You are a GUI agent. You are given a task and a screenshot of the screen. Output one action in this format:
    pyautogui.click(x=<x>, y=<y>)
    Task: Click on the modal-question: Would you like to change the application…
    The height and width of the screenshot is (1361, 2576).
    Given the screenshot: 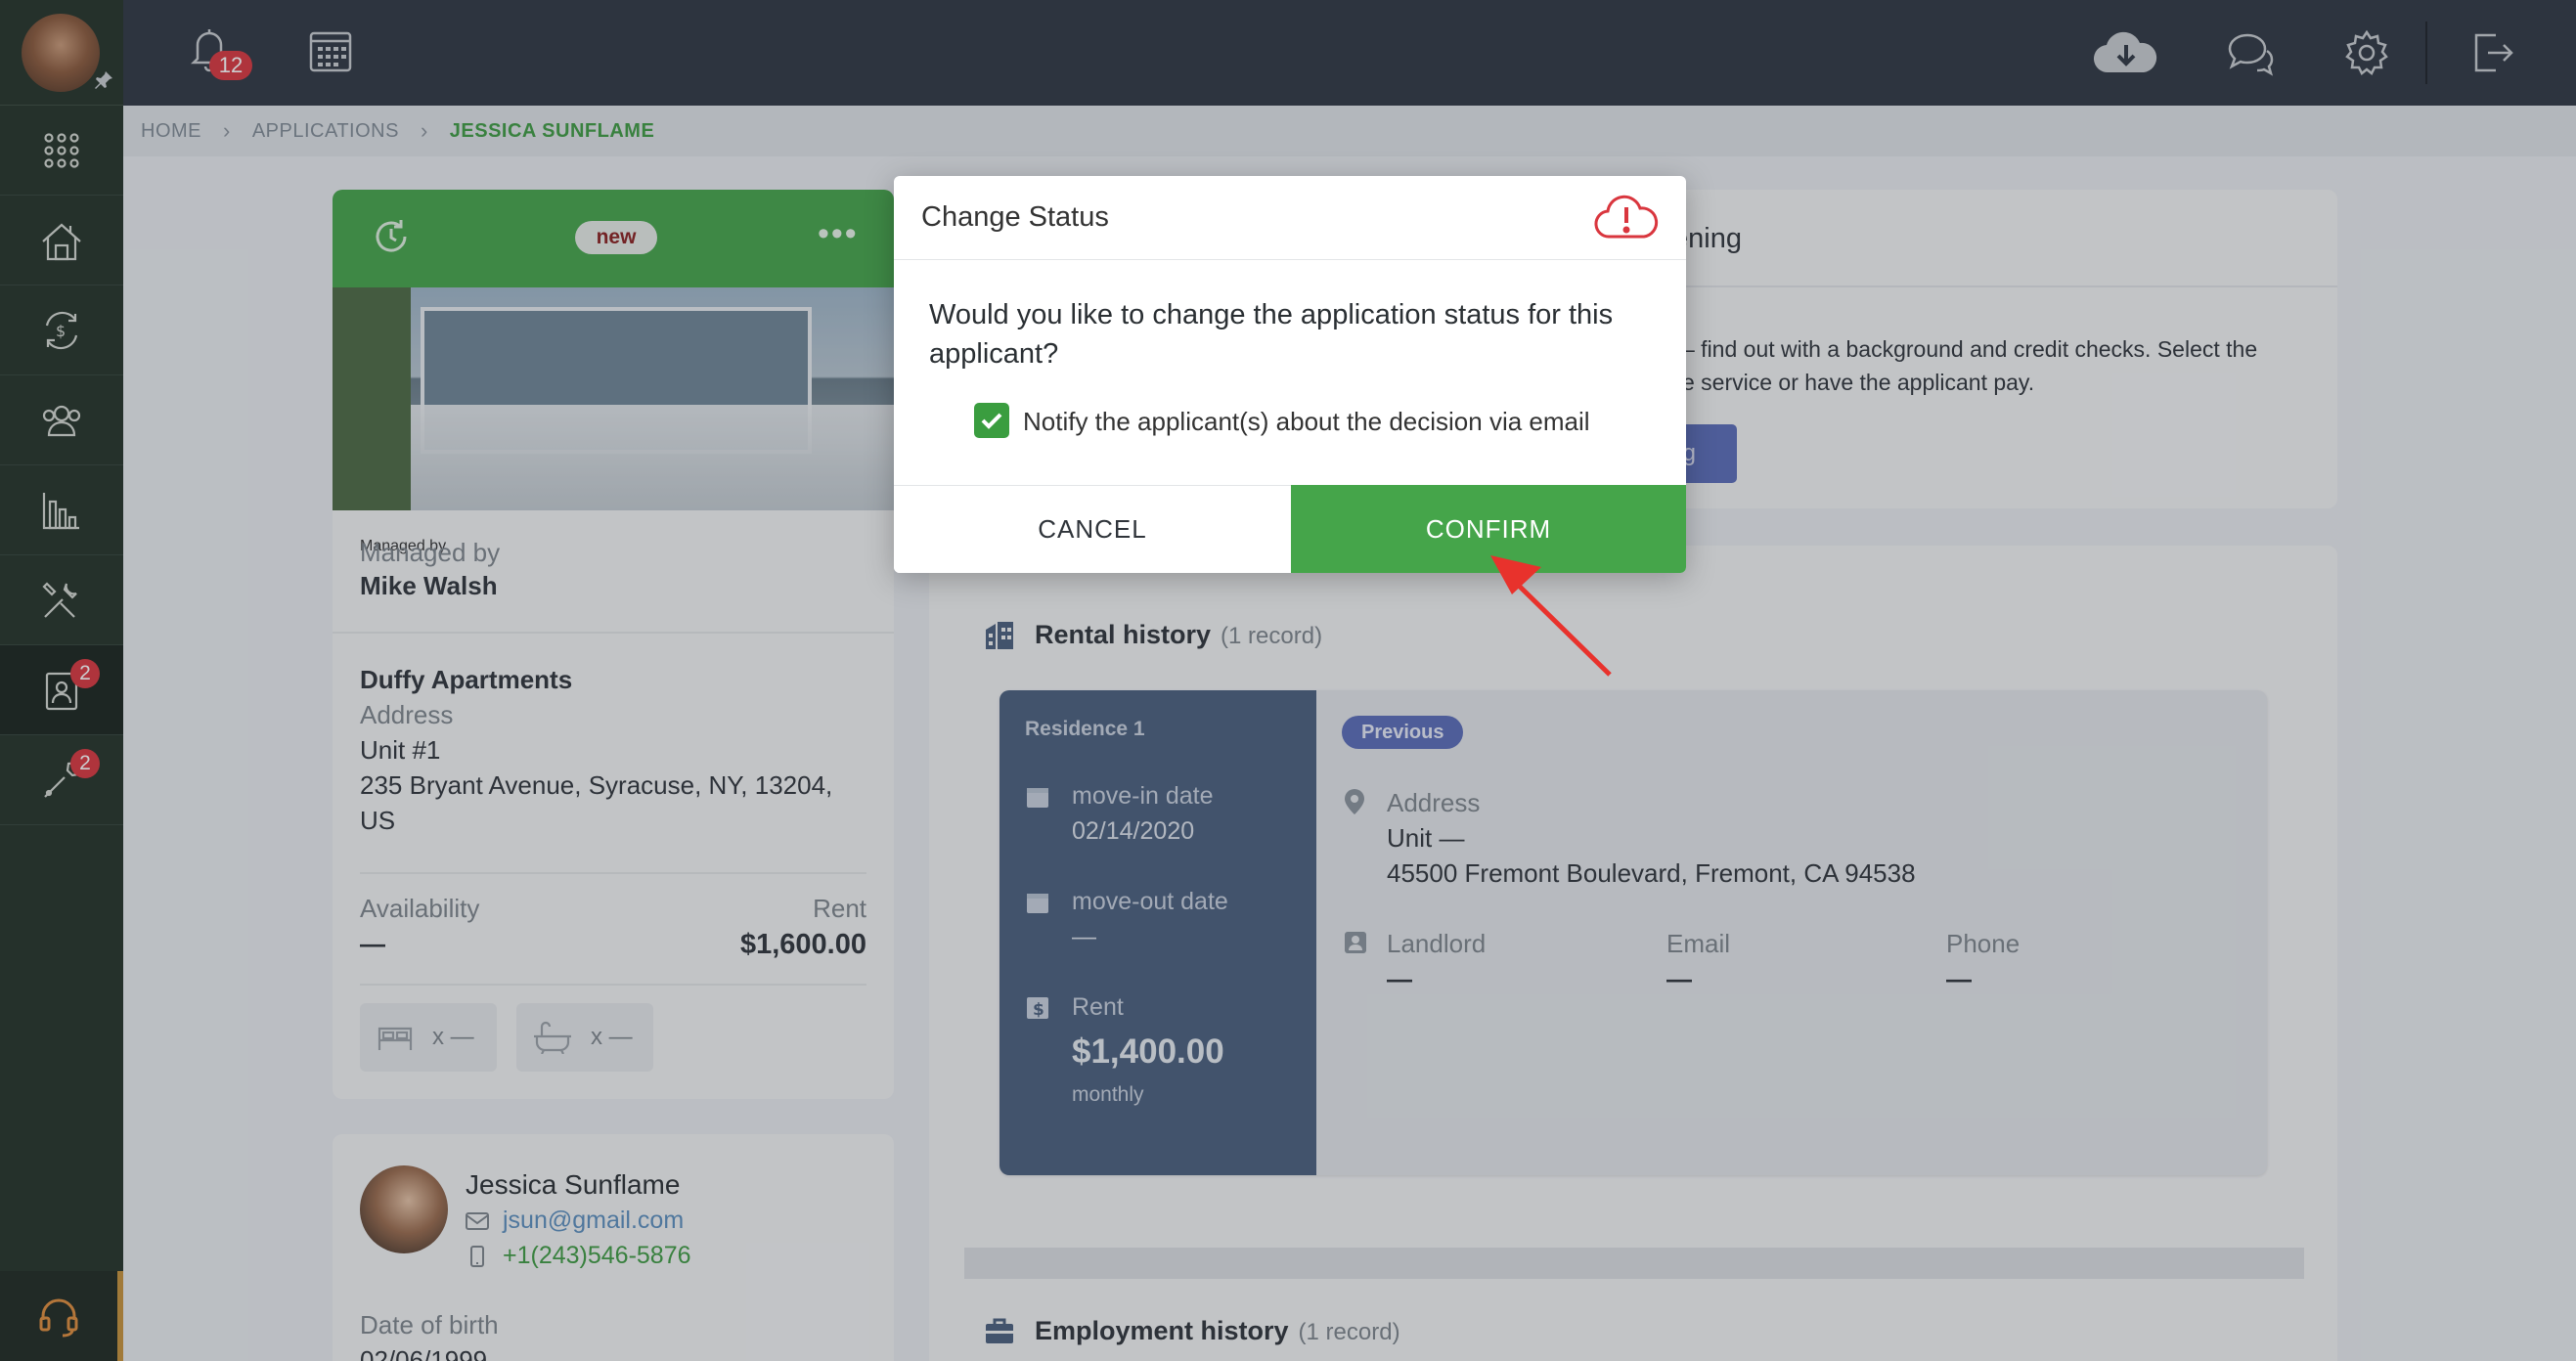 What is the action you would take?
    pyautogui.click(x=1271, y=335)
    